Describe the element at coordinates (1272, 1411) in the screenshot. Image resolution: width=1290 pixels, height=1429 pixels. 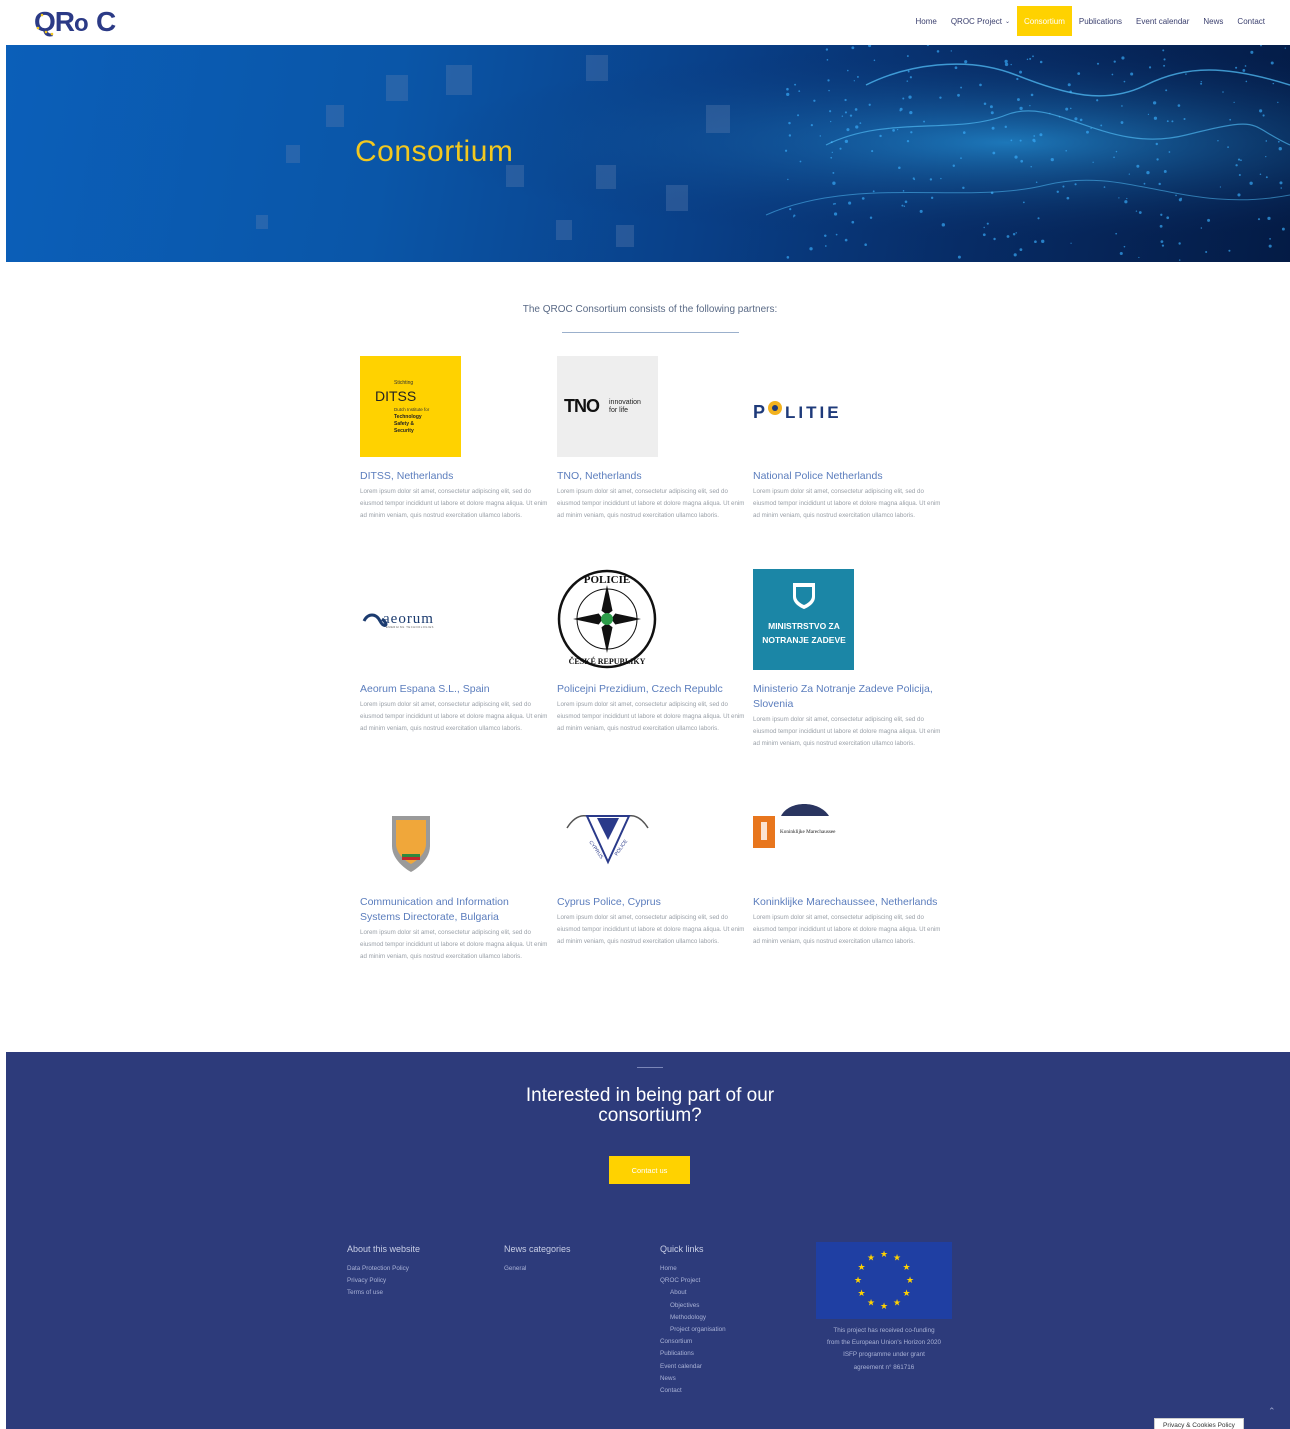
I see `scroll-to-top-icon: ⌃` at that location.